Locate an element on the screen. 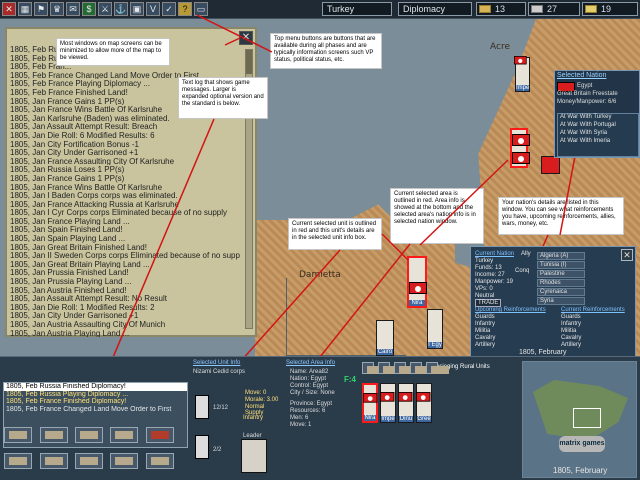 This screenshot has height=480, width=640. unit-label: Cairo is located at coordinates (385, 352).